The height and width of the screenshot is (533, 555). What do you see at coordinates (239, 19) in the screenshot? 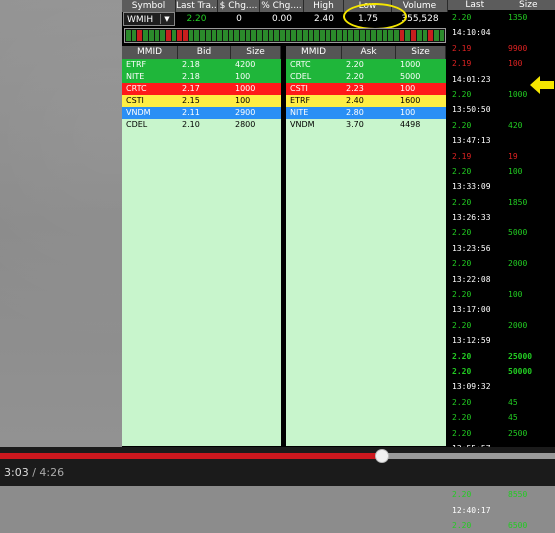
I see `dollar-change-value: 0` at bounding box center [239, 19].